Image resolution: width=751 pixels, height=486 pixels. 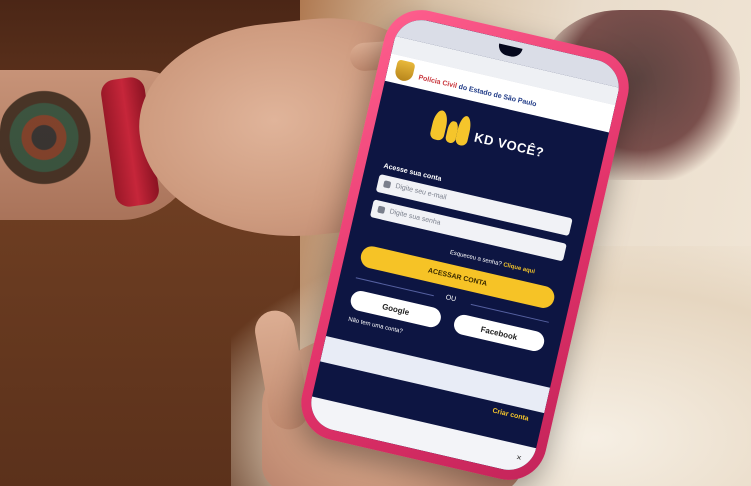 What do you see at coordinates (509, 145) in the screenshot?
I see `app-brand: KD VOCÊ?` at bounding box center [509, 145].